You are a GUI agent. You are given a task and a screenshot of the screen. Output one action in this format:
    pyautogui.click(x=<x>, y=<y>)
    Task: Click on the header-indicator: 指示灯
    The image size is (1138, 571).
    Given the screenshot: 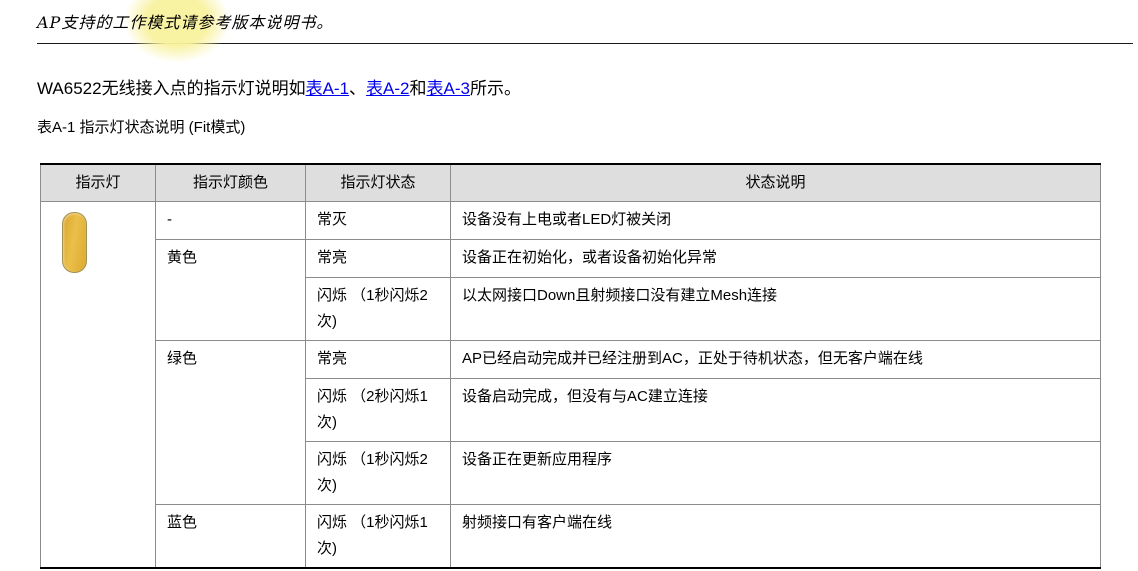 What is the action you would take?
    pyautogui.click(x=98, y=182)
    